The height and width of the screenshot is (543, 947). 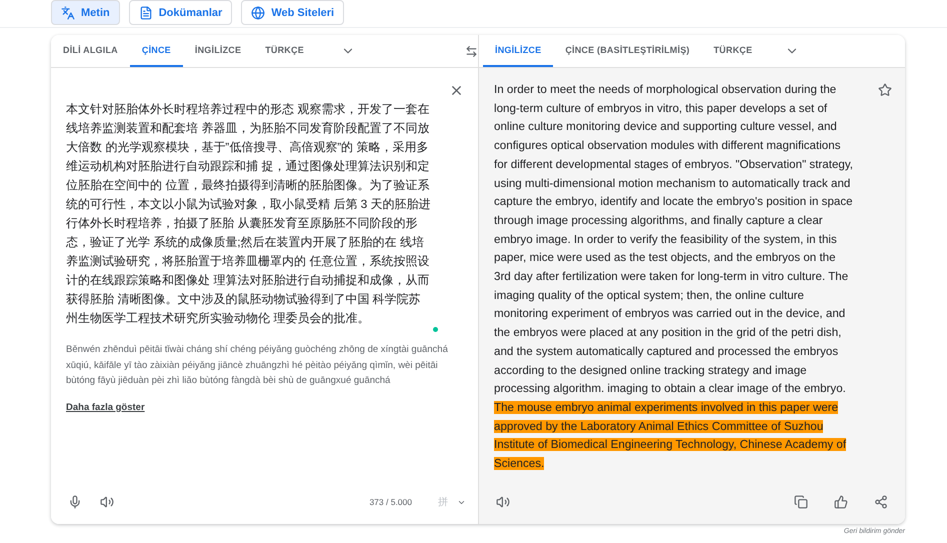 I want to click on show-more-link: Daha fazla göster, so click(x=105, y=407).